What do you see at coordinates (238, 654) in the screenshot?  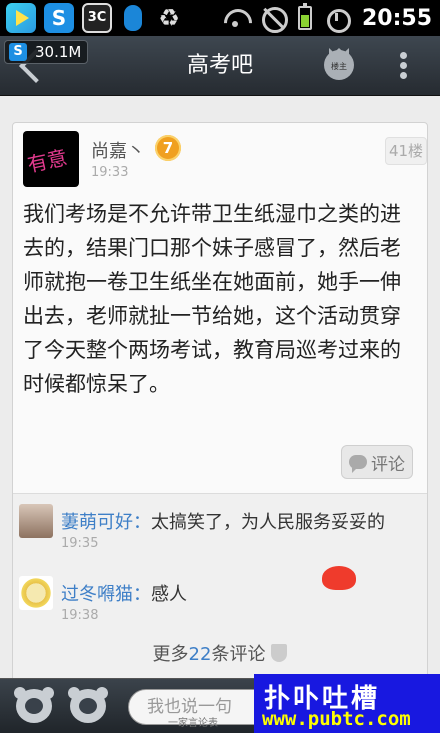 I see `more-comments-suffix: 条评论` at bounding box center [238, 654].